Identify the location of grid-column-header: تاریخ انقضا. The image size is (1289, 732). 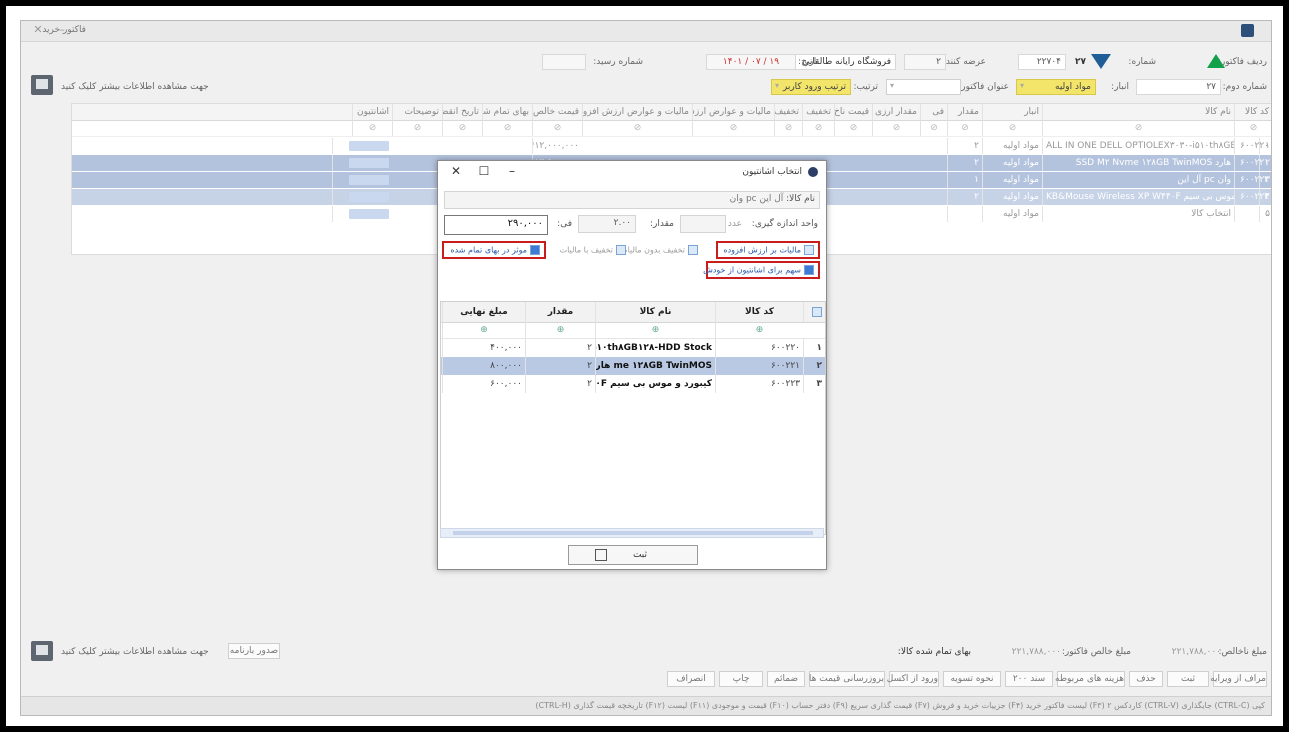
(462, 112).